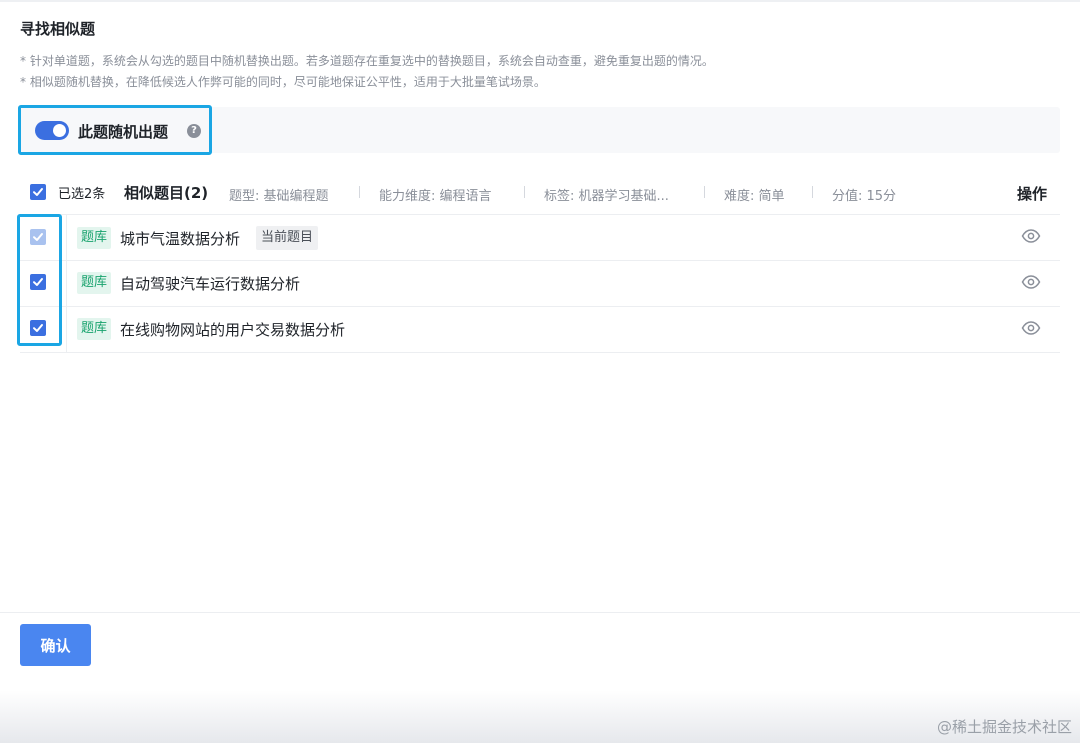 The image size is (1080, 743). I want to click on confirm-button: 确认, so click(55, 645).